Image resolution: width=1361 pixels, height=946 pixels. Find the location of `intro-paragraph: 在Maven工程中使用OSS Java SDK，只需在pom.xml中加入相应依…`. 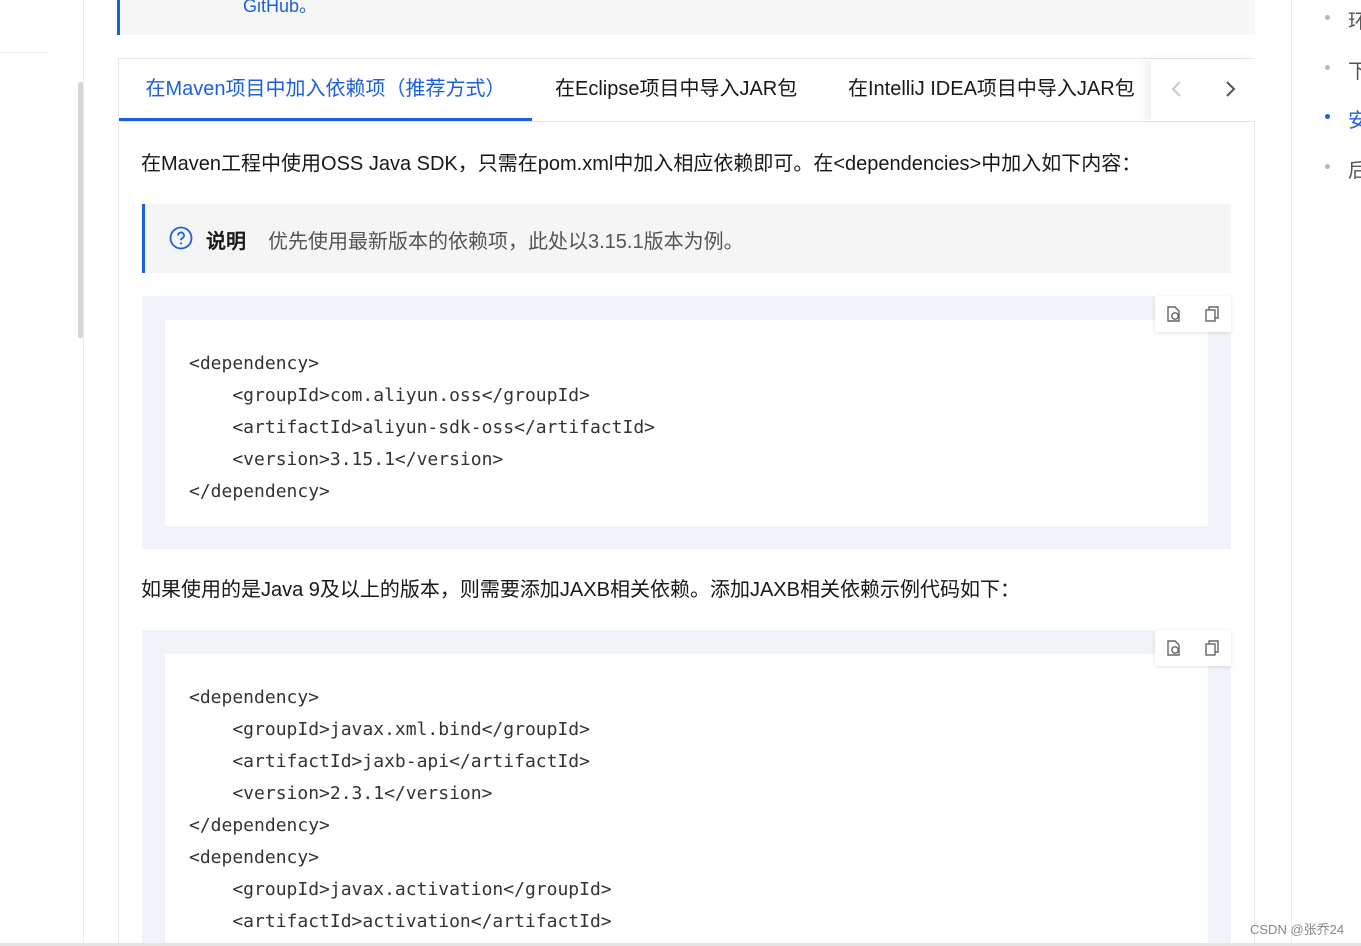

intro-paragraph: 在Maven工程中使用OSS Java SDK，只需在pom.xml中加入相应依… is located at coordinates (641, 164).